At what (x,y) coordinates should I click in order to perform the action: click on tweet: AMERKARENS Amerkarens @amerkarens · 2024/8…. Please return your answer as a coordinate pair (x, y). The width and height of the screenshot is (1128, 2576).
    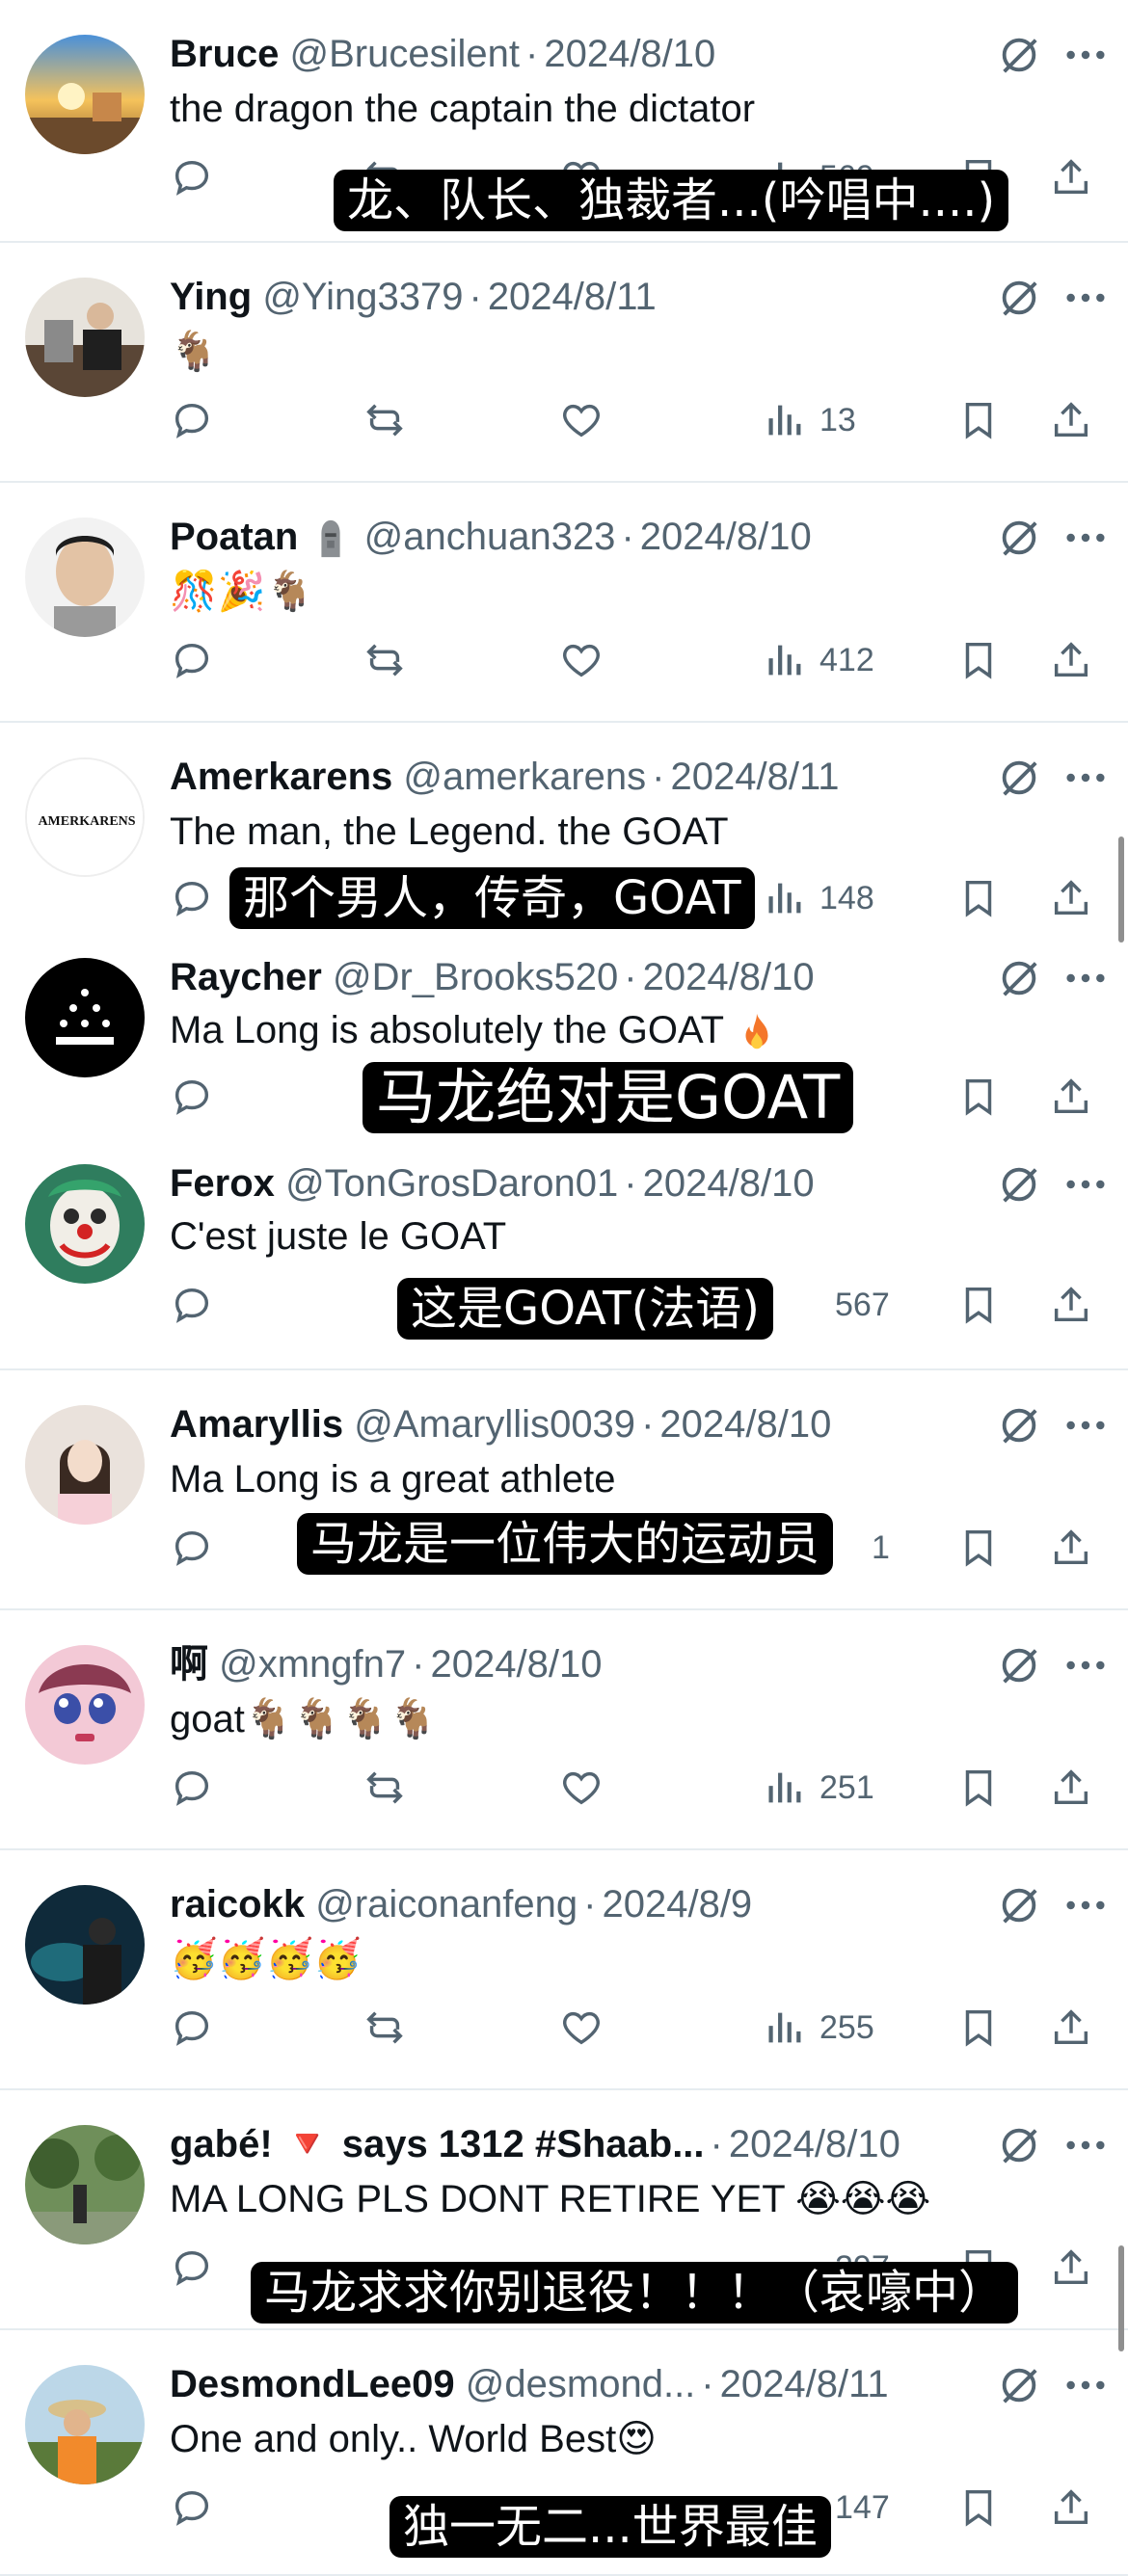
    Looking at the image, I should click on (564, 833).